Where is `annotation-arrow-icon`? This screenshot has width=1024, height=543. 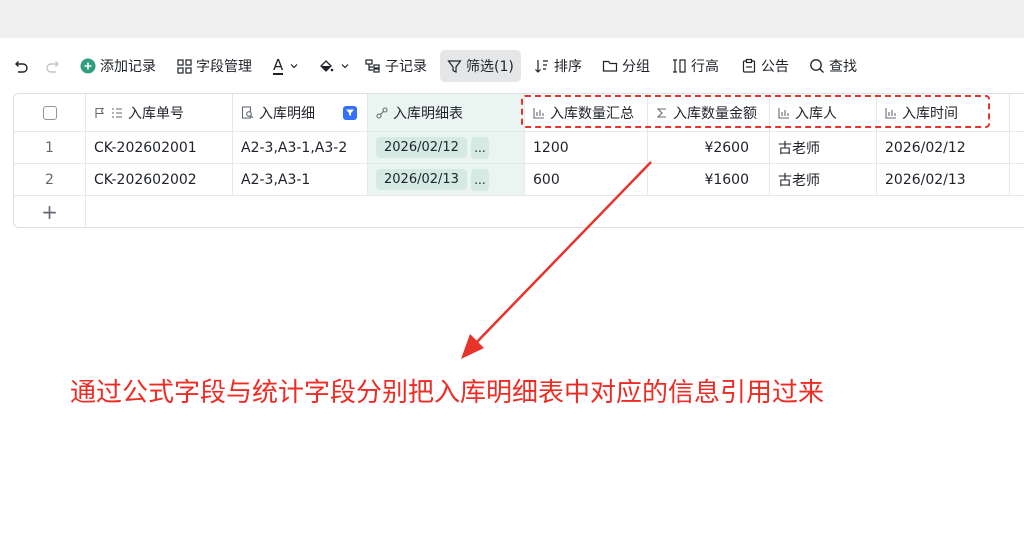 annotation-arrow-icon is located at coordinates (556, 260).